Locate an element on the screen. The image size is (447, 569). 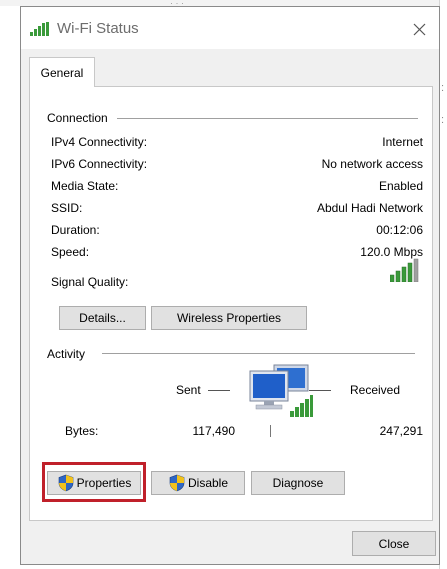
close-icon is located at coordinates (419, 29).